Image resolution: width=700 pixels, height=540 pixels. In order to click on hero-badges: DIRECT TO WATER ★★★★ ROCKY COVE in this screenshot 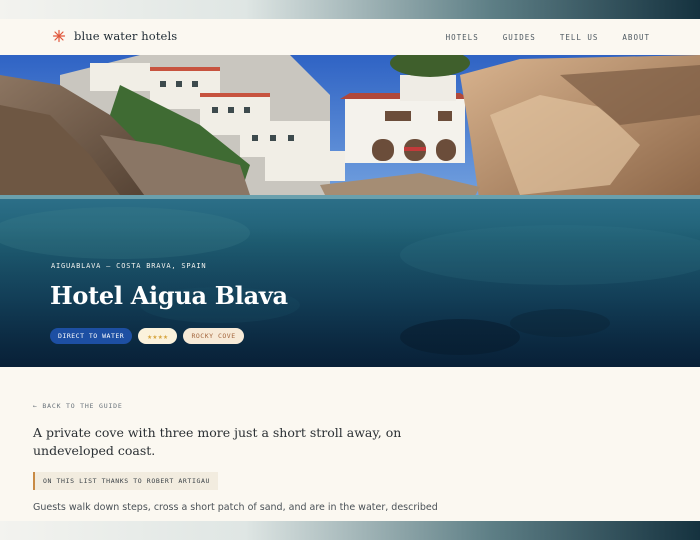, I will do `click(150, 336)`.